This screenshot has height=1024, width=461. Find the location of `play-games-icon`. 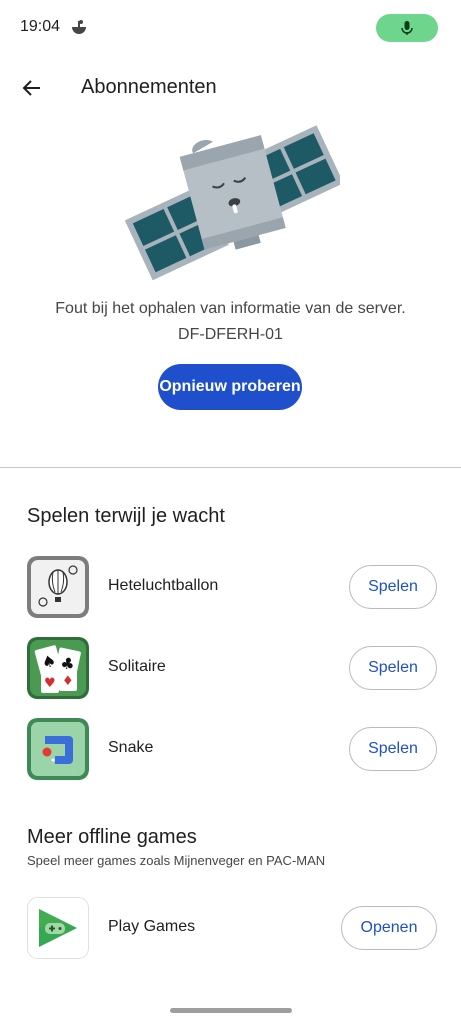

play-games-icon is located at coordinates (58, 928).